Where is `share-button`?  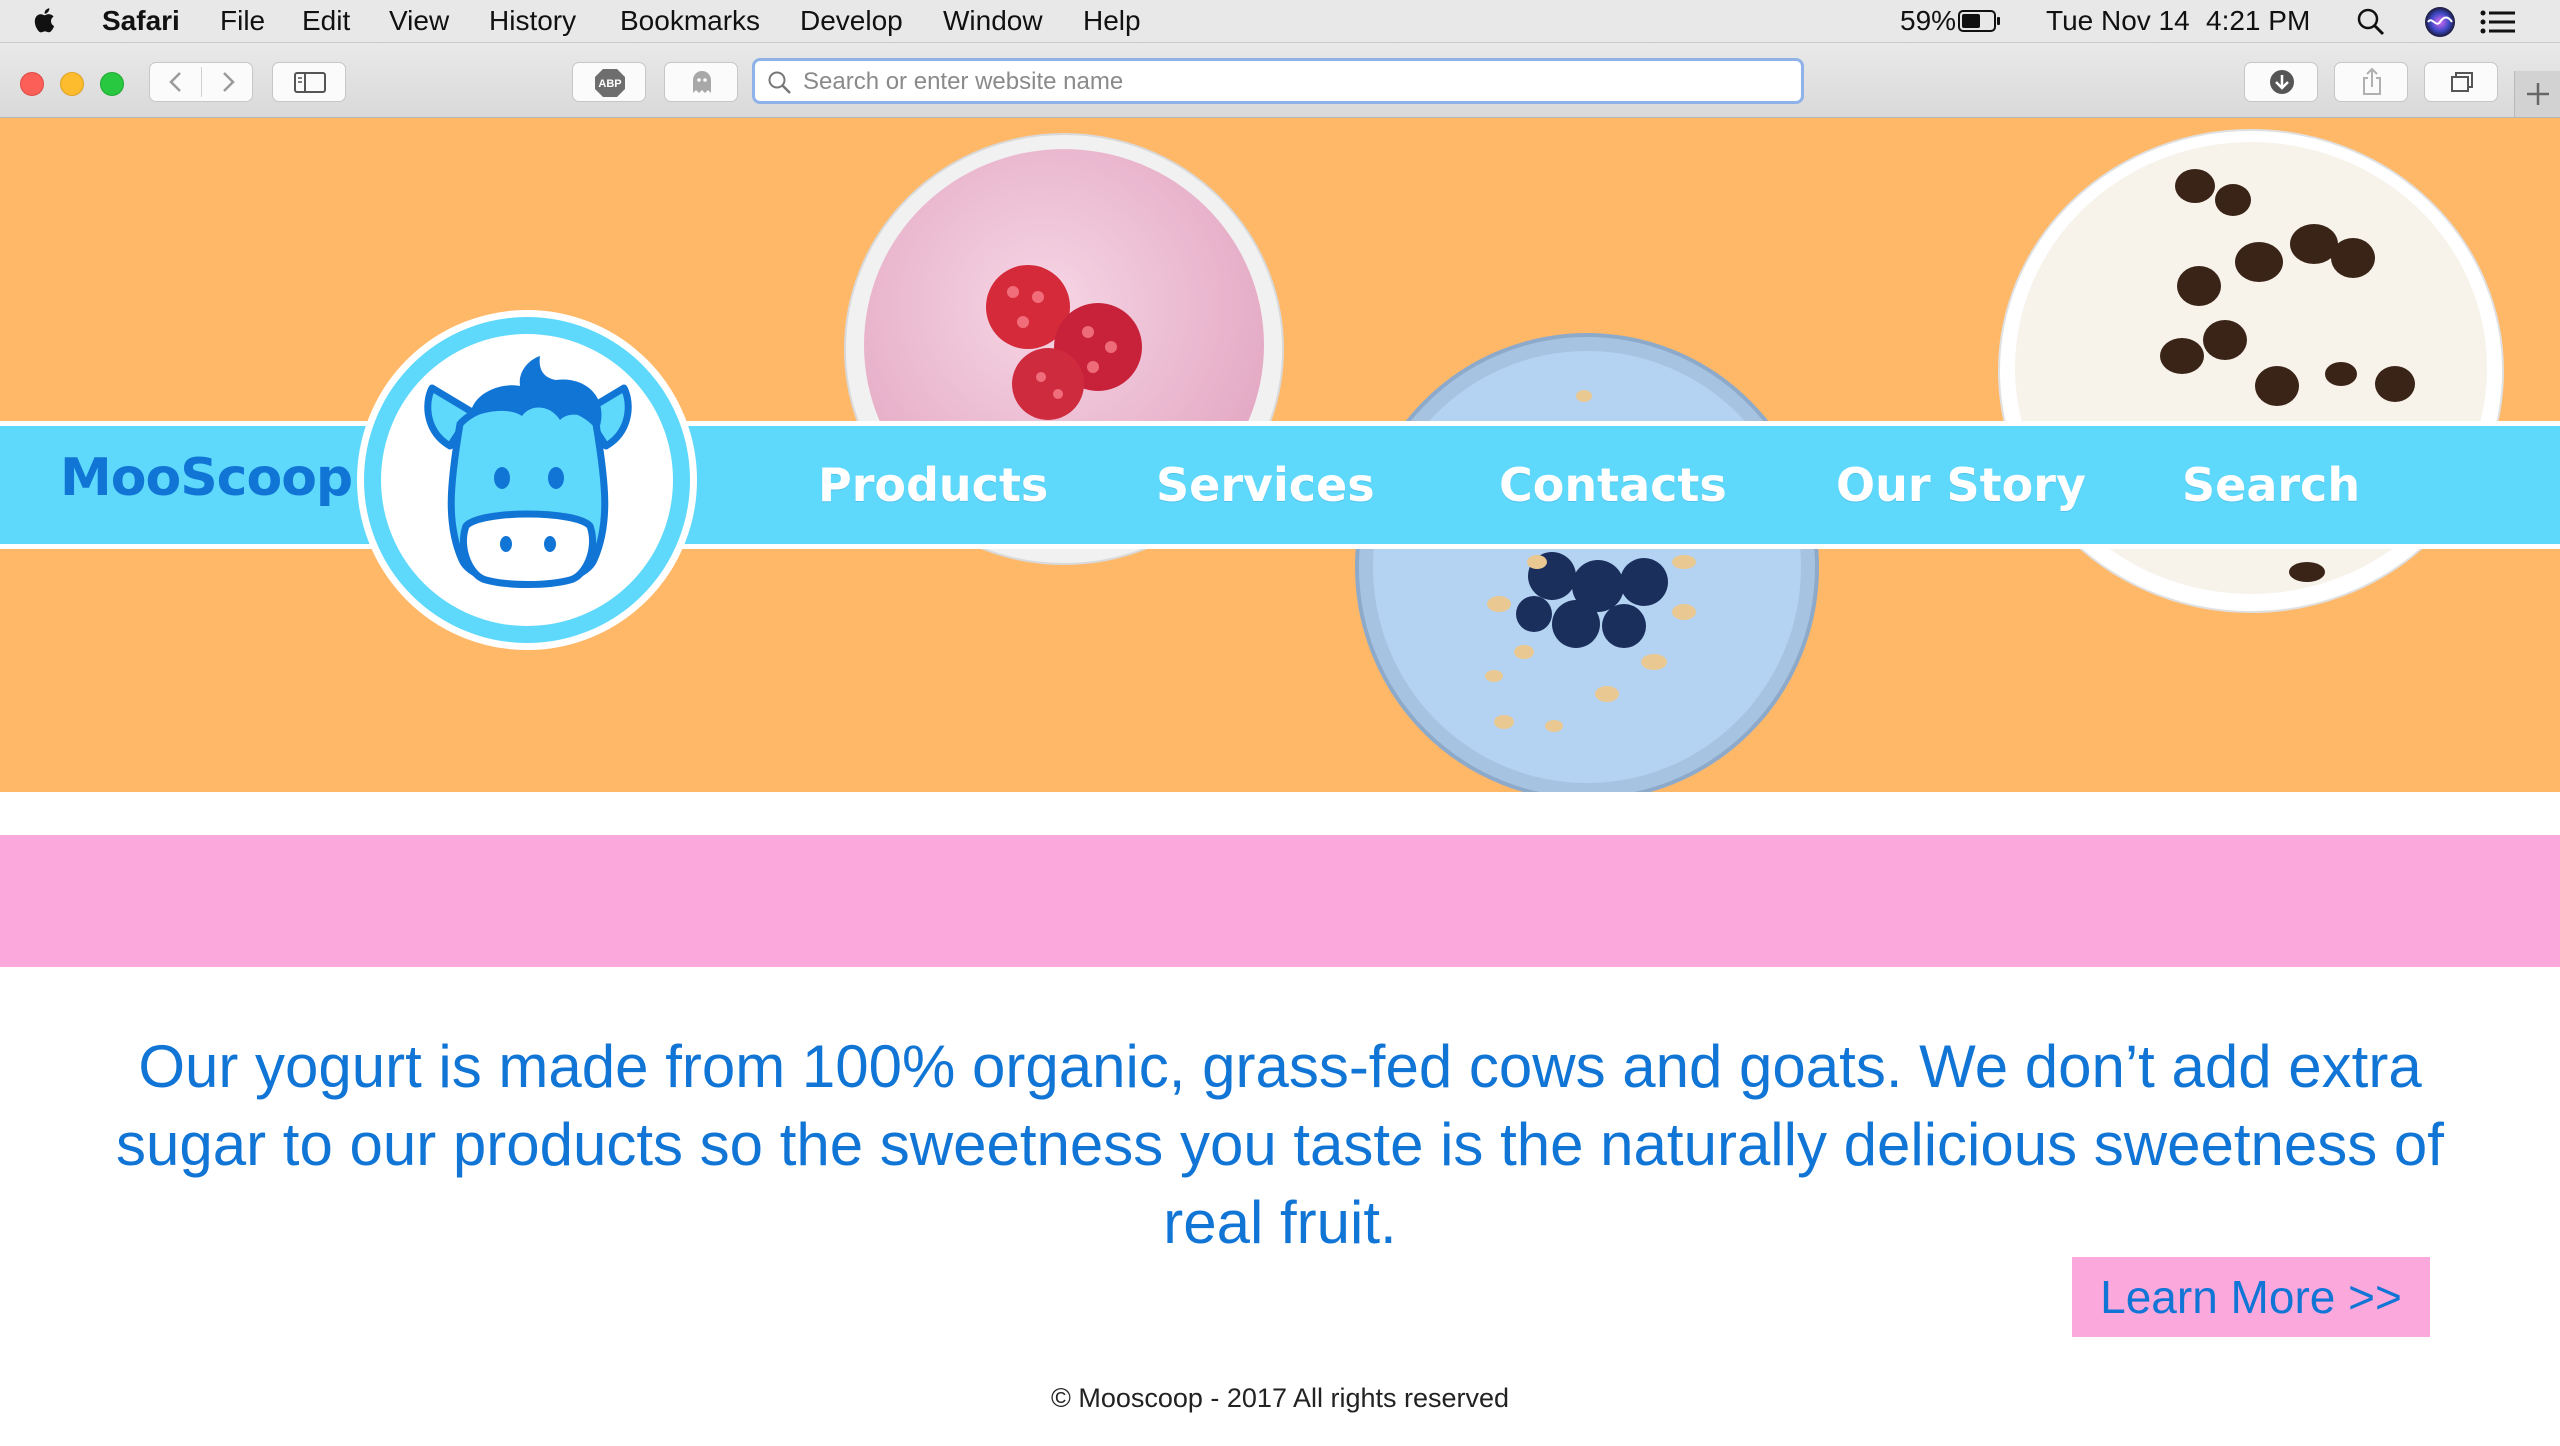 share-button is located at coordinates (2371, 82).